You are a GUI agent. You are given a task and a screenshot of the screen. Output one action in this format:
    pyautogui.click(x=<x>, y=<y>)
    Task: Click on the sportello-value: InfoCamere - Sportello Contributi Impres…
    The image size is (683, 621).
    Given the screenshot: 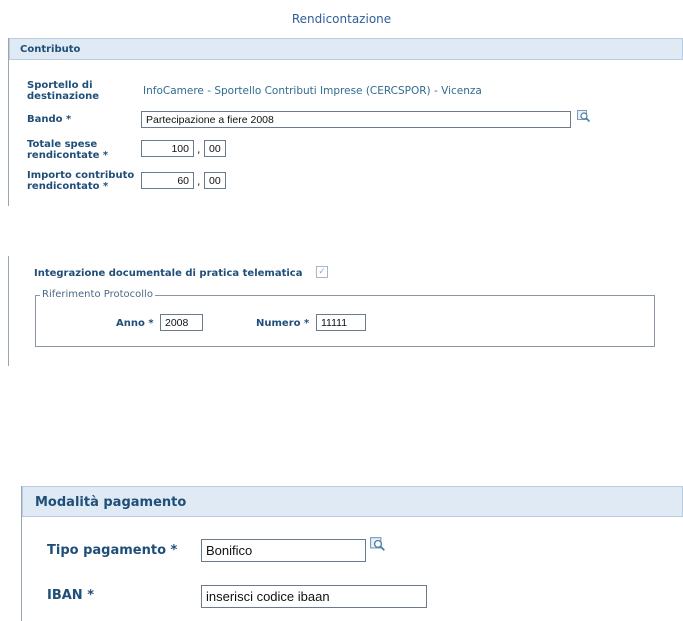 What is the action you would take?
    pyautogui.click(x=312, y=91)
    